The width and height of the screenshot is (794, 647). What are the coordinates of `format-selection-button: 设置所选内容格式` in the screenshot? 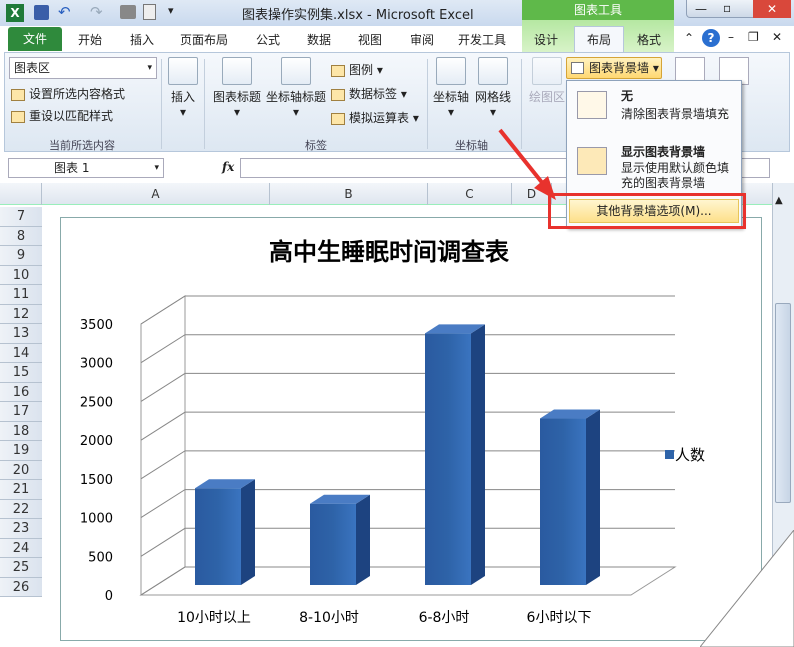 It's located at (68, 93).